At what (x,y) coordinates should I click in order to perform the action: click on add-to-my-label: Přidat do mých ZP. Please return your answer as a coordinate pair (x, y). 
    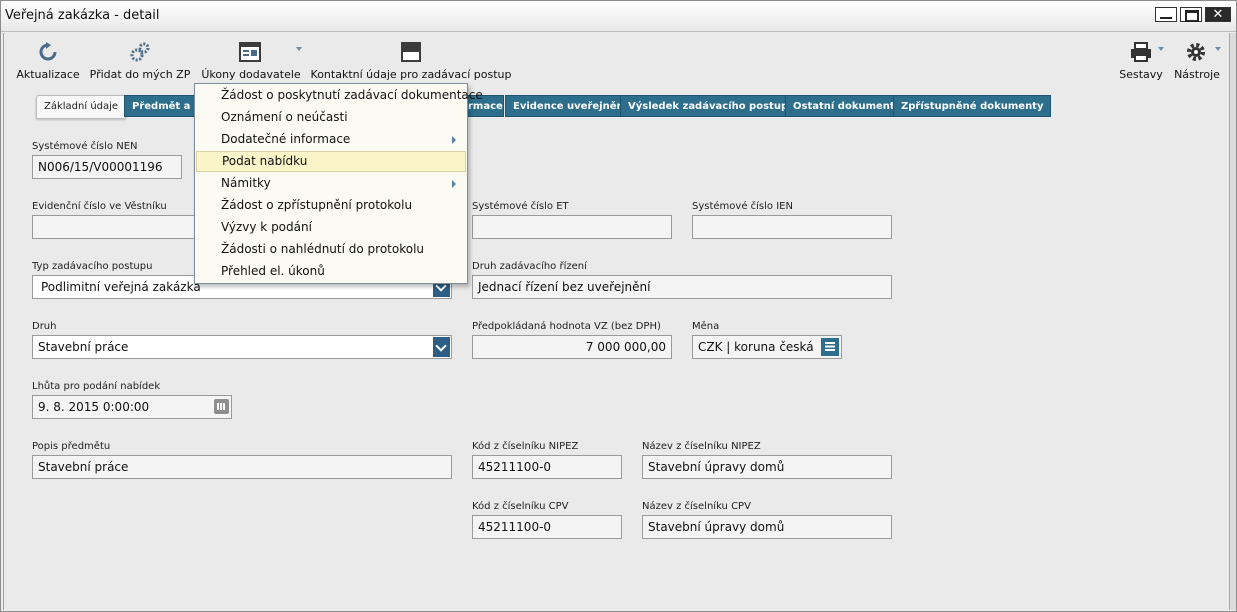
    Looking at the image, I should click on (140, 74).